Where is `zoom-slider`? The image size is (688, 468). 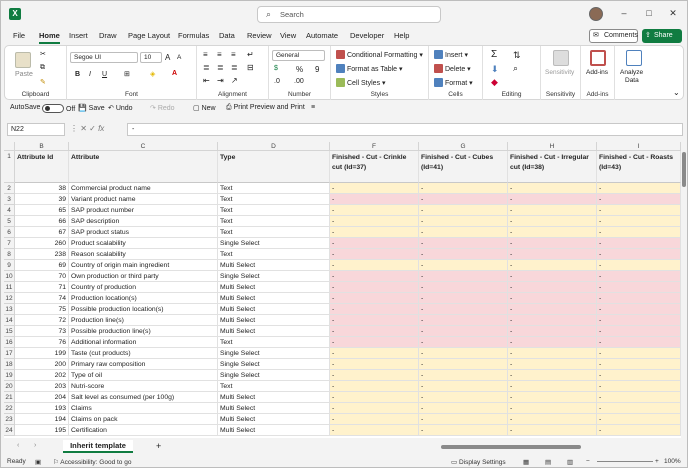 zoom-slider is located at coordinates (625, 461).